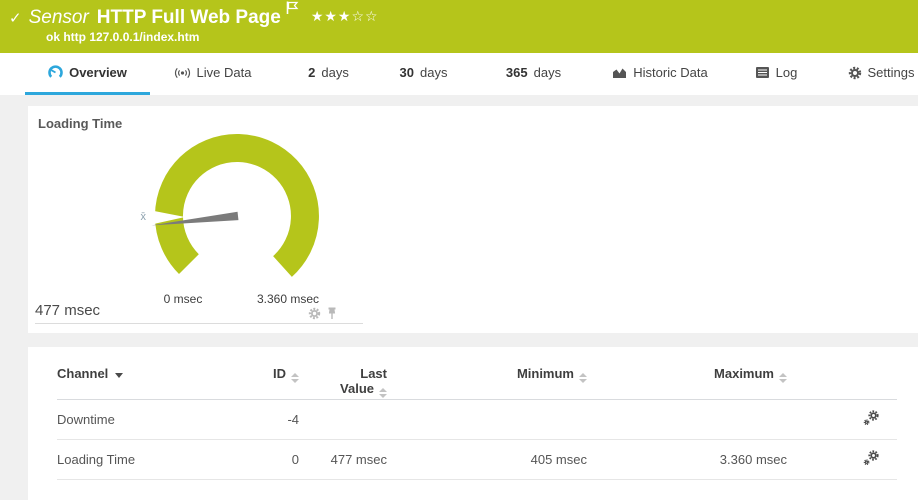  I want to click on log-list-icon, so click(762, 72).